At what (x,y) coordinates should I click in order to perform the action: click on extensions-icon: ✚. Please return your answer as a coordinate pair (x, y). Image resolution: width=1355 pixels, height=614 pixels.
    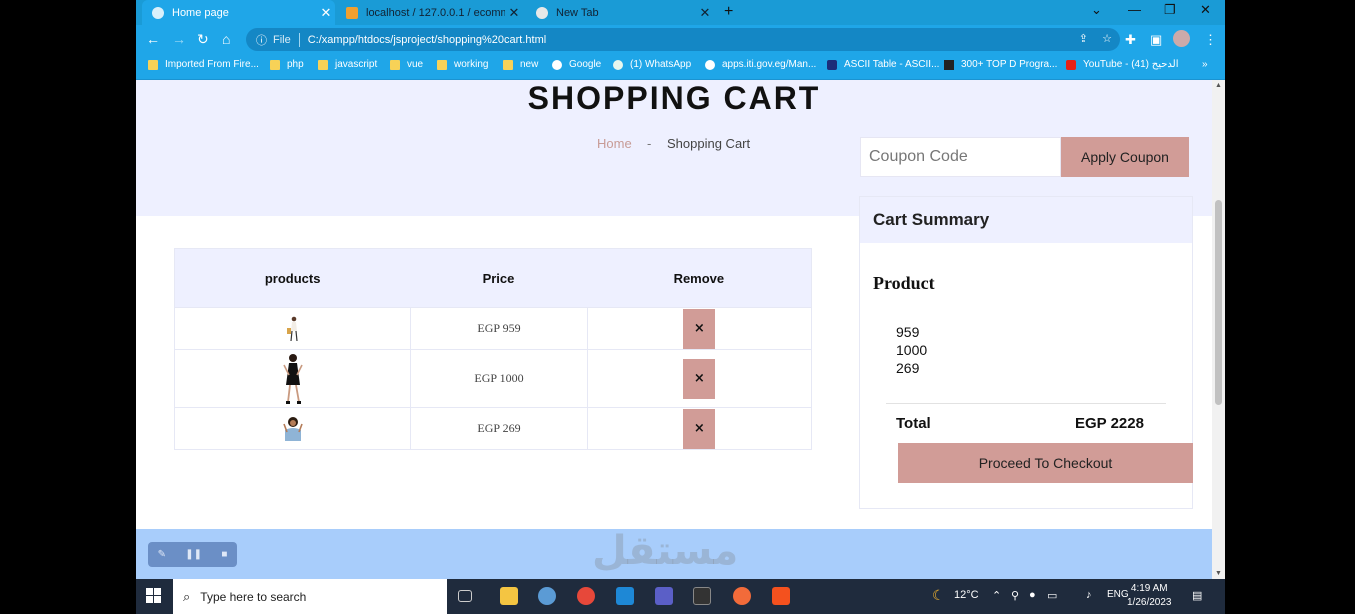
    Looking at the image, I should click on (1130, 40).